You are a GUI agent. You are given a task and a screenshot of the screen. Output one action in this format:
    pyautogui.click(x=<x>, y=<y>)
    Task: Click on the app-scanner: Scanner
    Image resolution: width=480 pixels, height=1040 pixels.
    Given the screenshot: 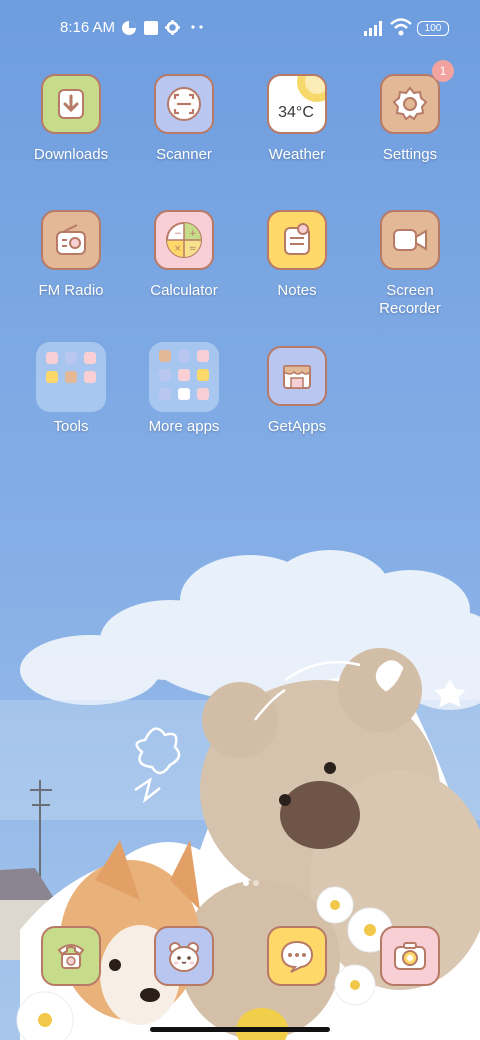 What is the action you would take?
    pyautogui.click(x=184, y=124)
    